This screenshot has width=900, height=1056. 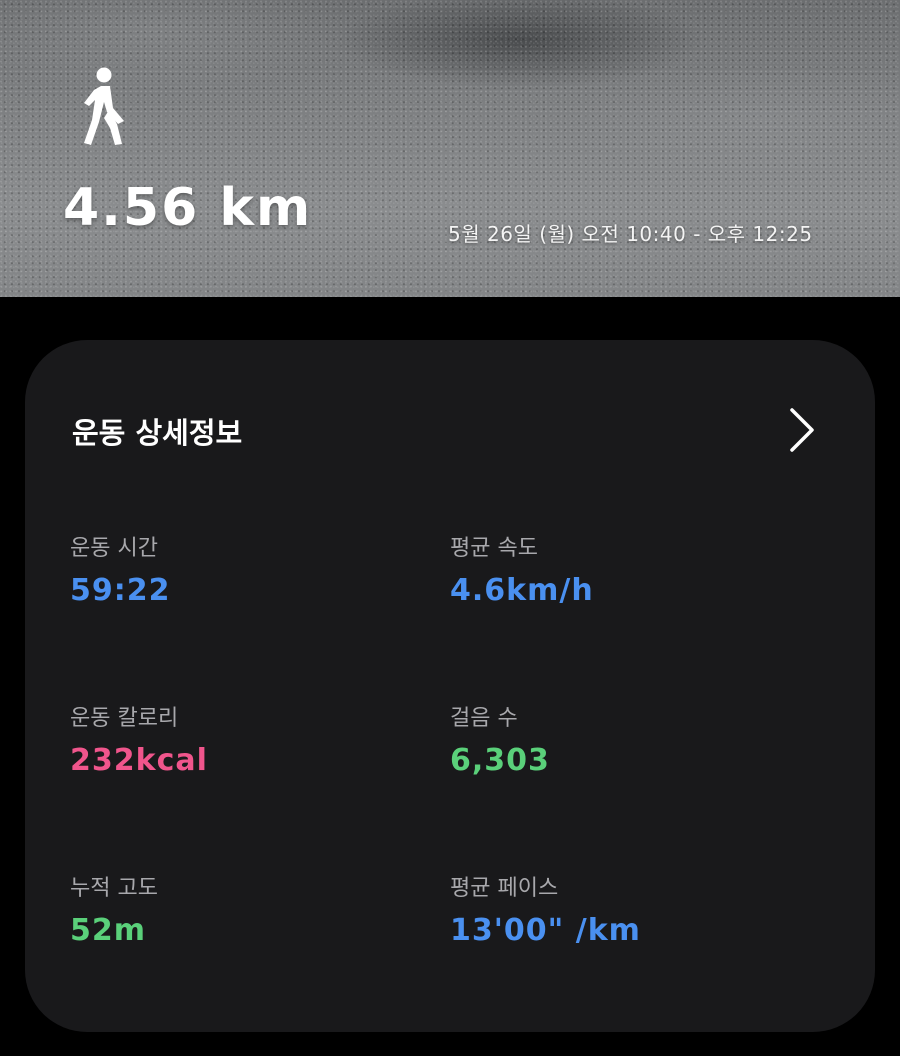 What do you see at coordinates (139, 760) in the screenshot?
I see `stat-value-calories: 232kcal` at bounding box center [139, 760].